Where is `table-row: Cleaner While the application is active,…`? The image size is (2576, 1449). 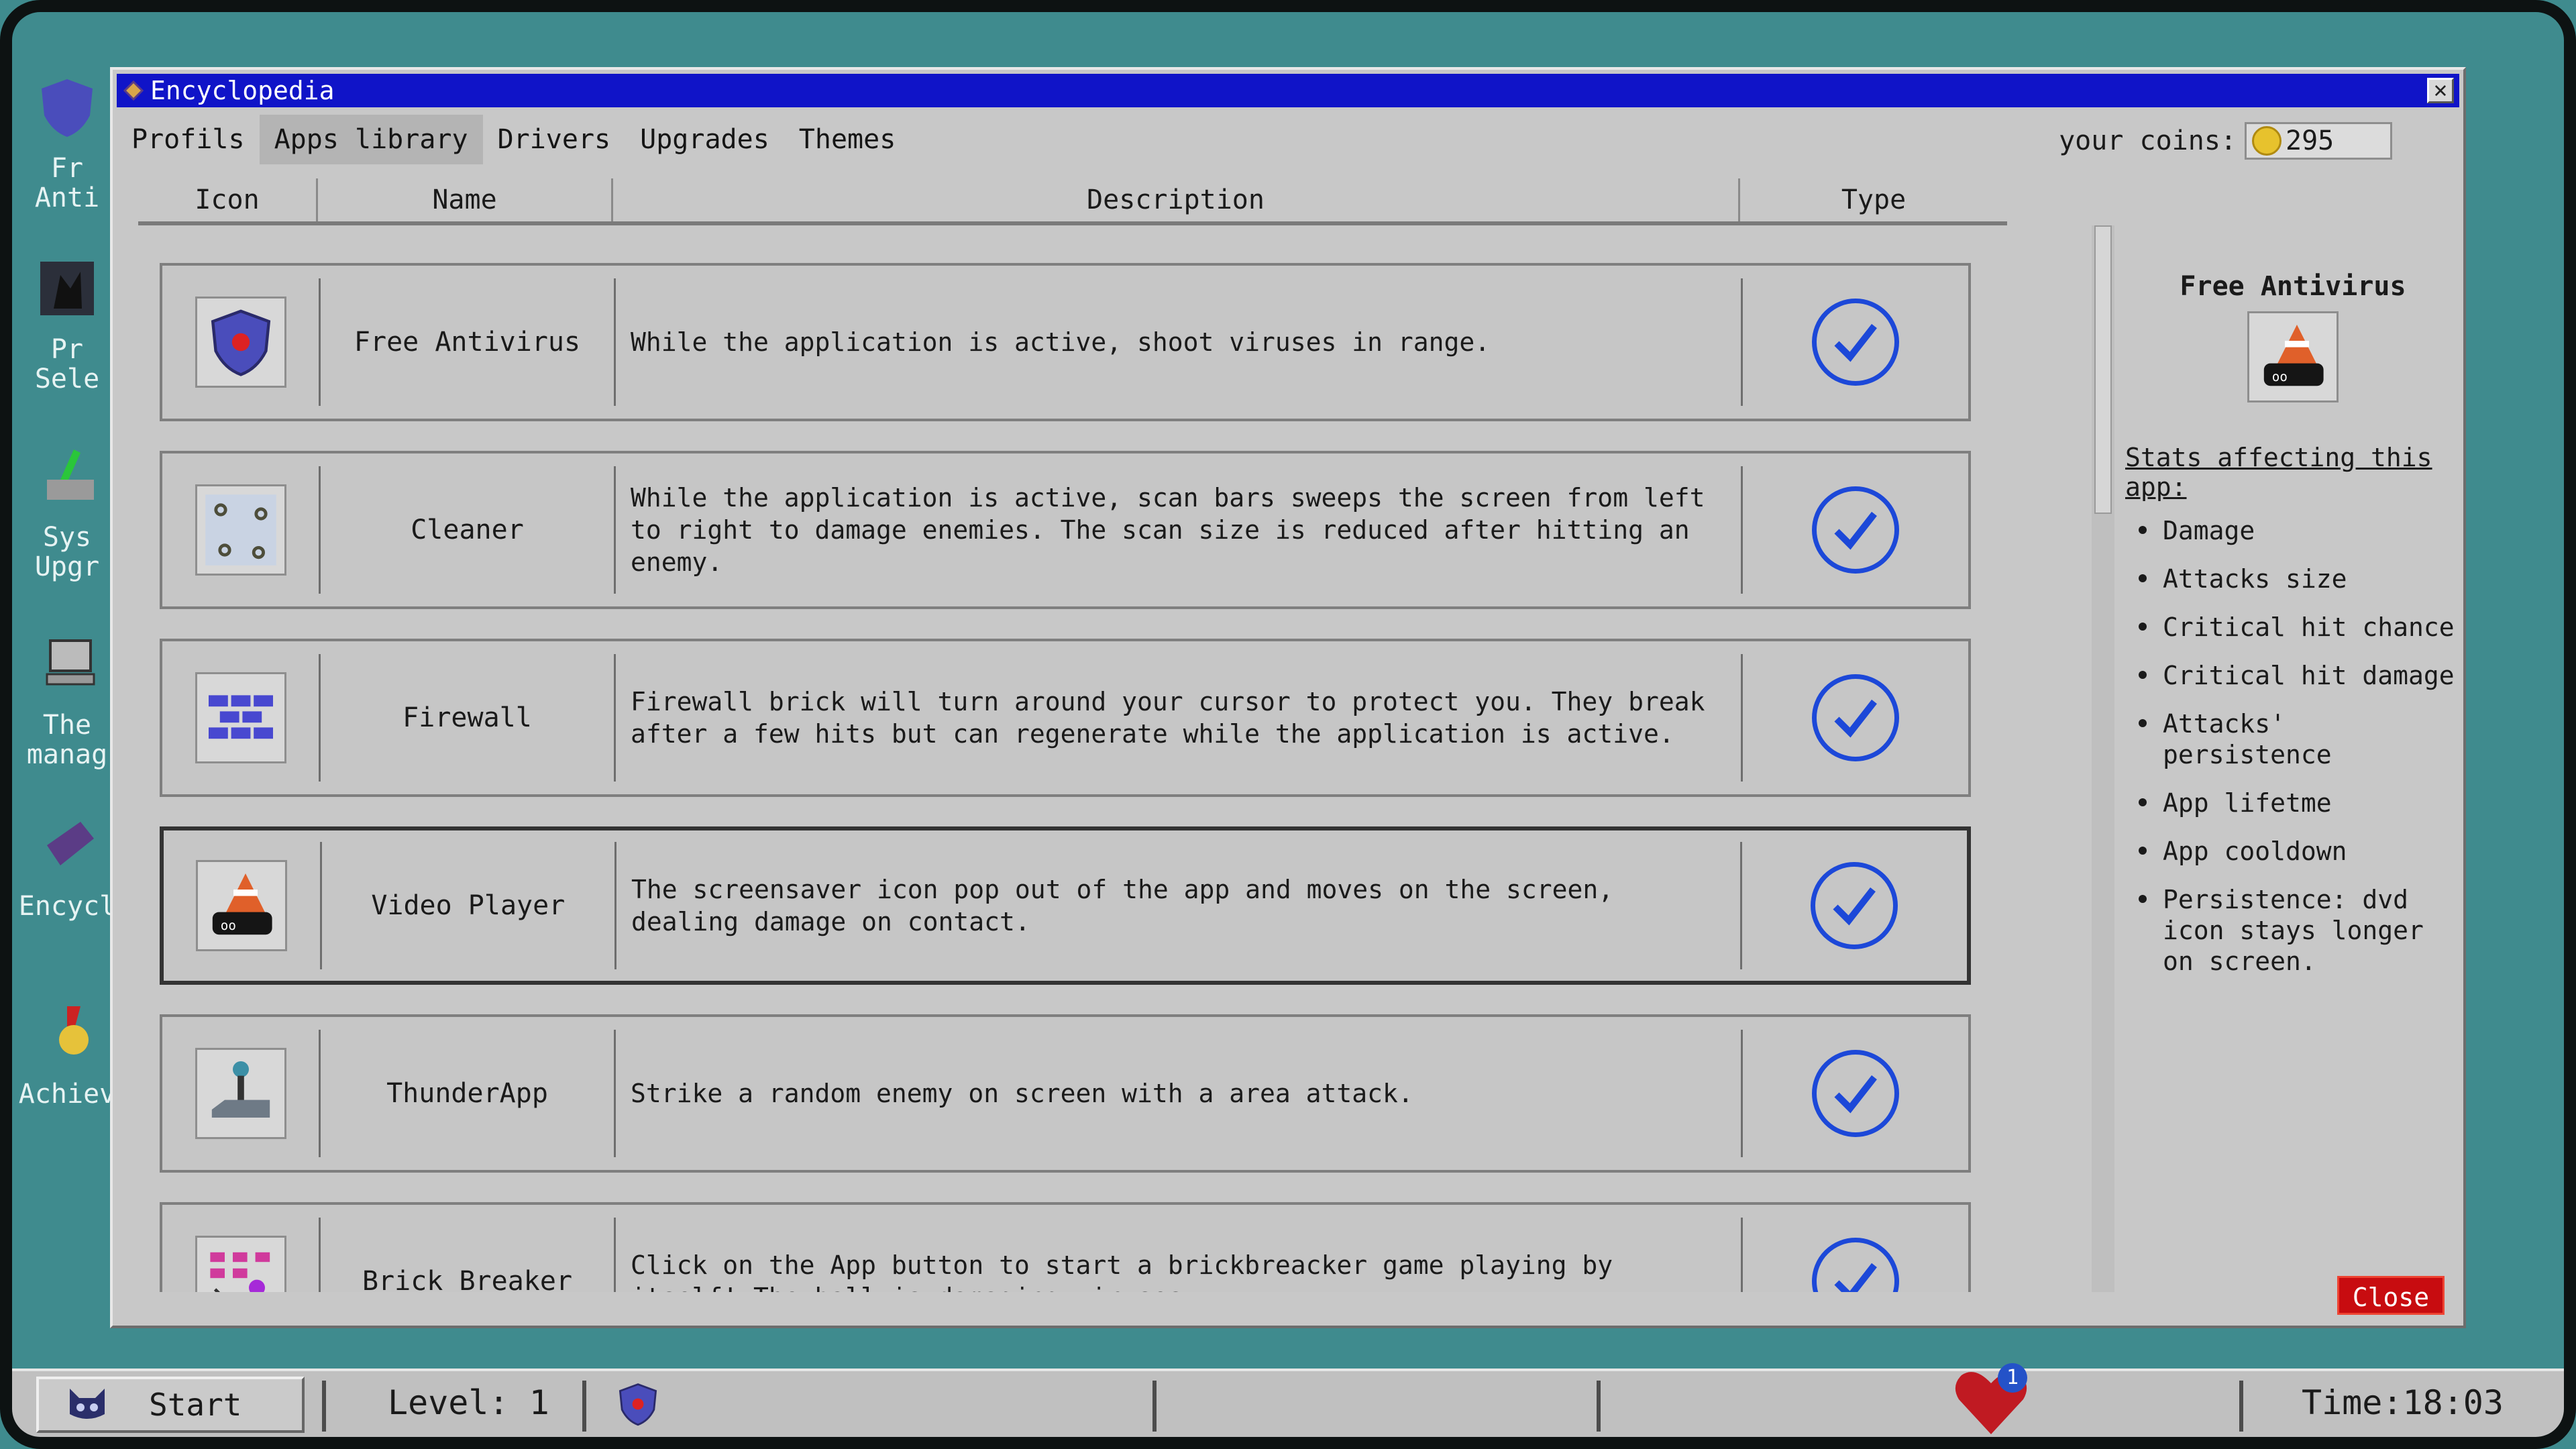 table-row: Cleaner While the application is active,… is located at coordinates (1065, 530).